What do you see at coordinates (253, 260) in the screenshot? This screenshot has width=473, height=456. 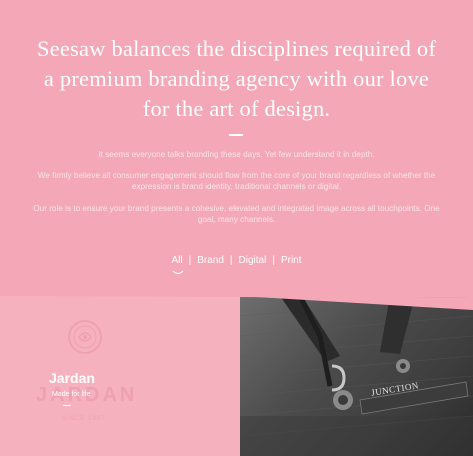 I see `filter-digital: Digital` at bounding box center [253, 260].